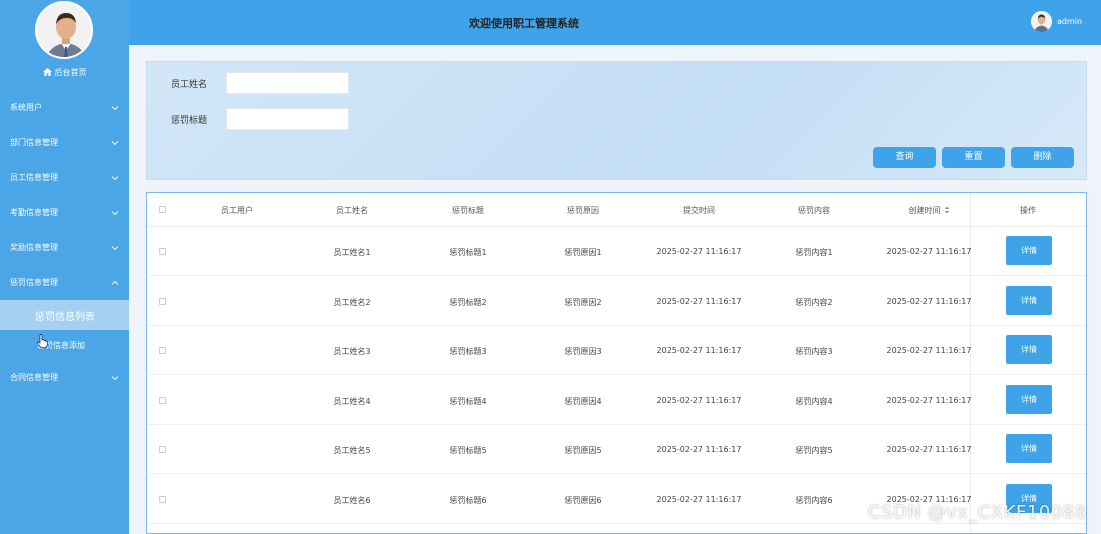 The image size is (1101, 534). I want to click on table-header: 员工用户 员工姓名 惩罚标题 惩罚原因 提交时间 惩罚内容 创建时间 操作, so click(616, 210).